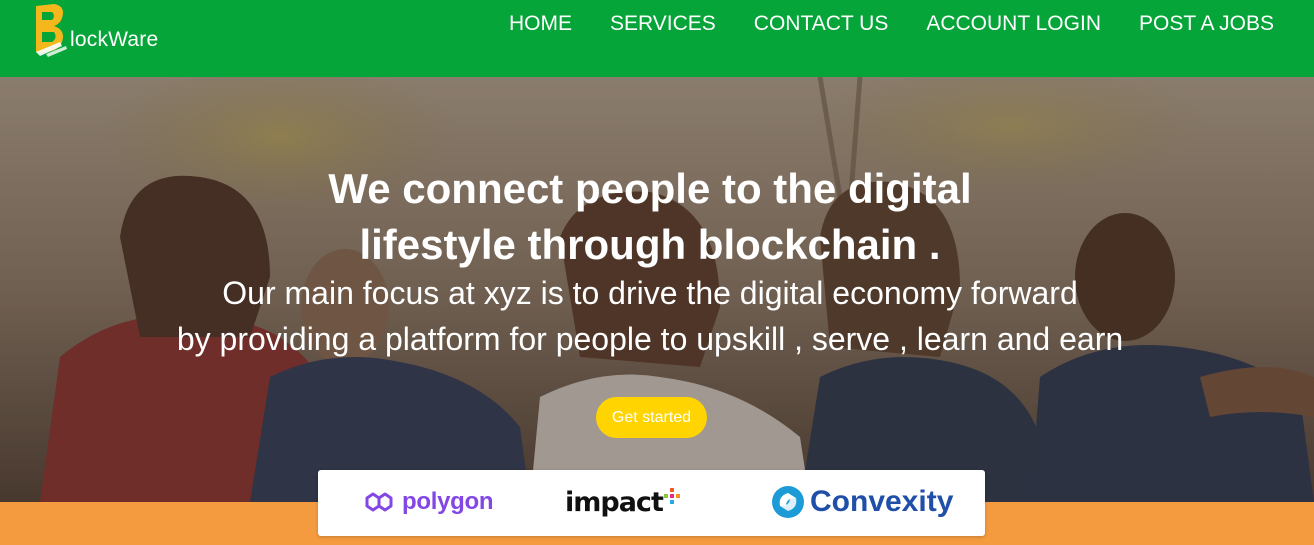 The height and width of the screenshot is (545, 1314). Describe the element at coordinates (788, 502) in the screenshot. I see `convexity-logo-icon` at that location.